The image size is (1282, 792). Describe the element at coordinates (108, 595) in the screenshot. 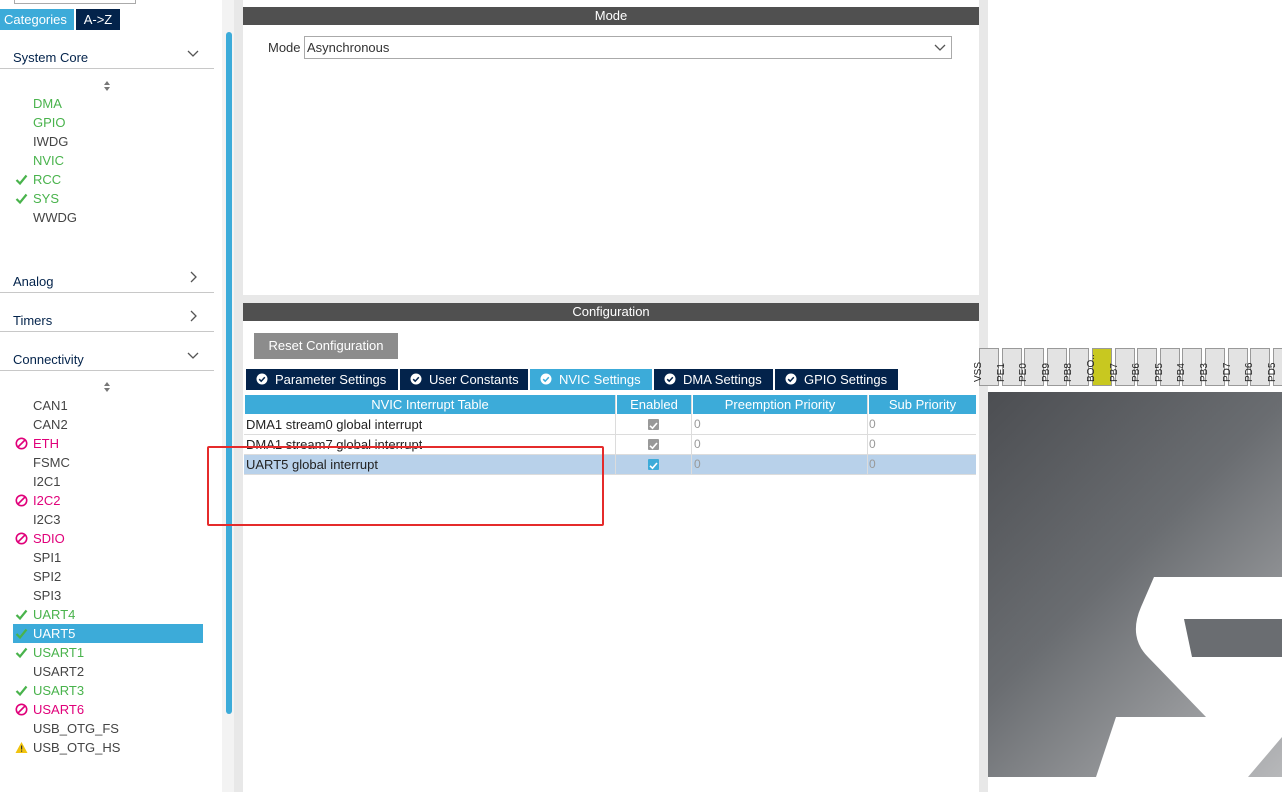

I see `peripheral-item-spi3: SPI3` at that location.